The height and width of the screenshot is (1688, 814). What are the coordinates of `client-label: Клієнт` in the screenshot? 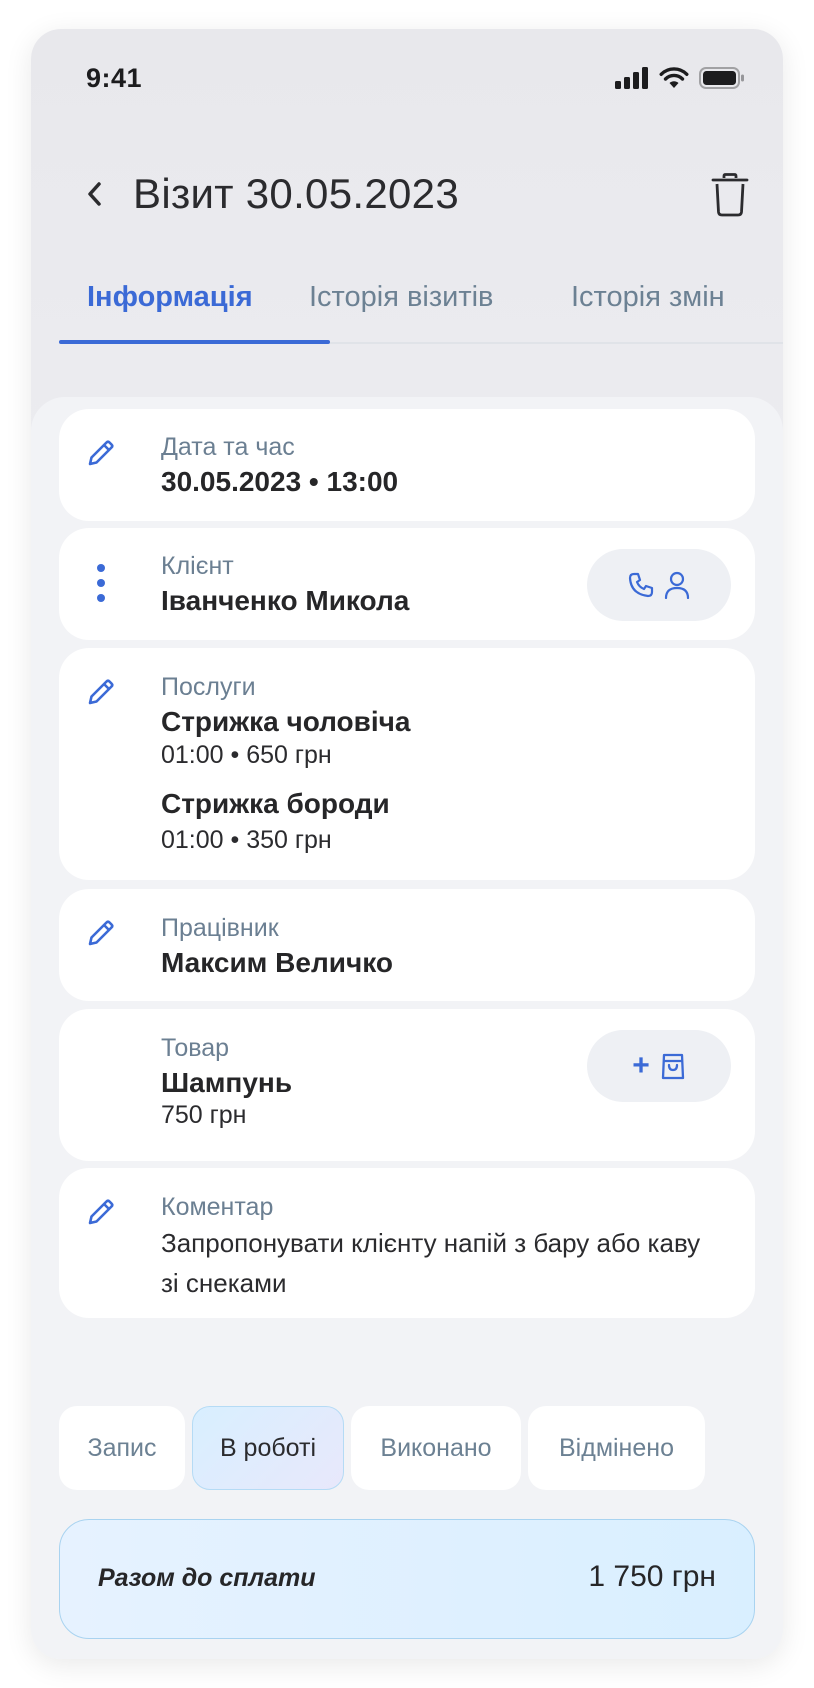 It's located at (197, 566).